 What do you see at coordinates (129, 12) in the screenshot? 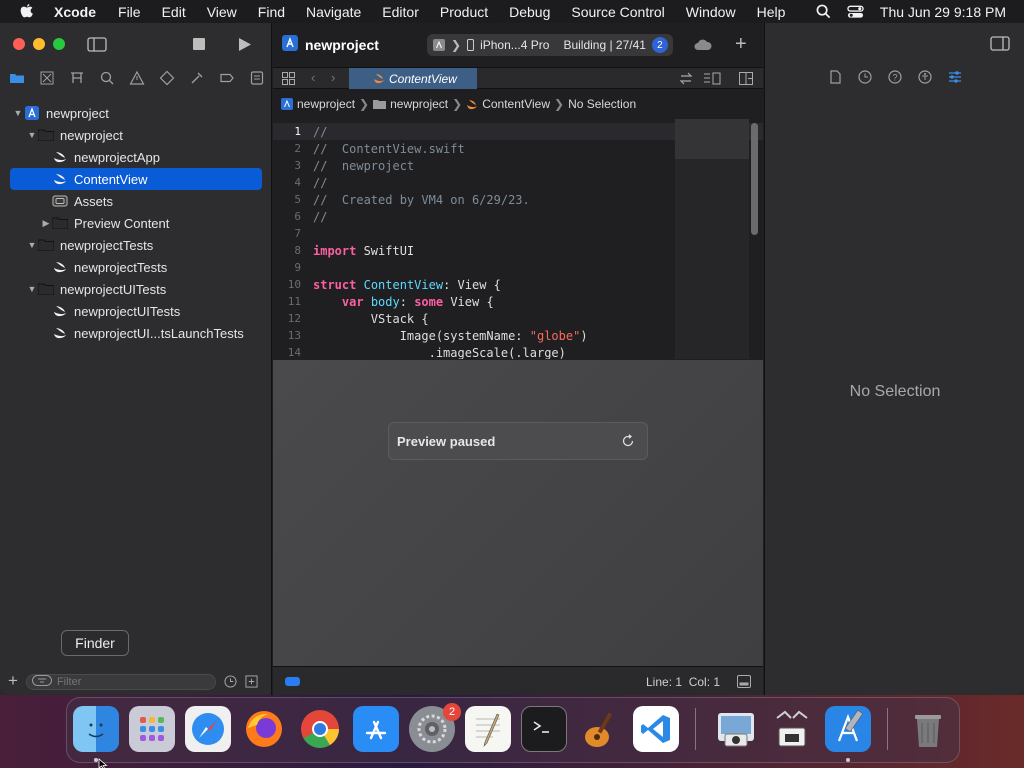
I see `menu-file: File` at bounding box center [129, 12].